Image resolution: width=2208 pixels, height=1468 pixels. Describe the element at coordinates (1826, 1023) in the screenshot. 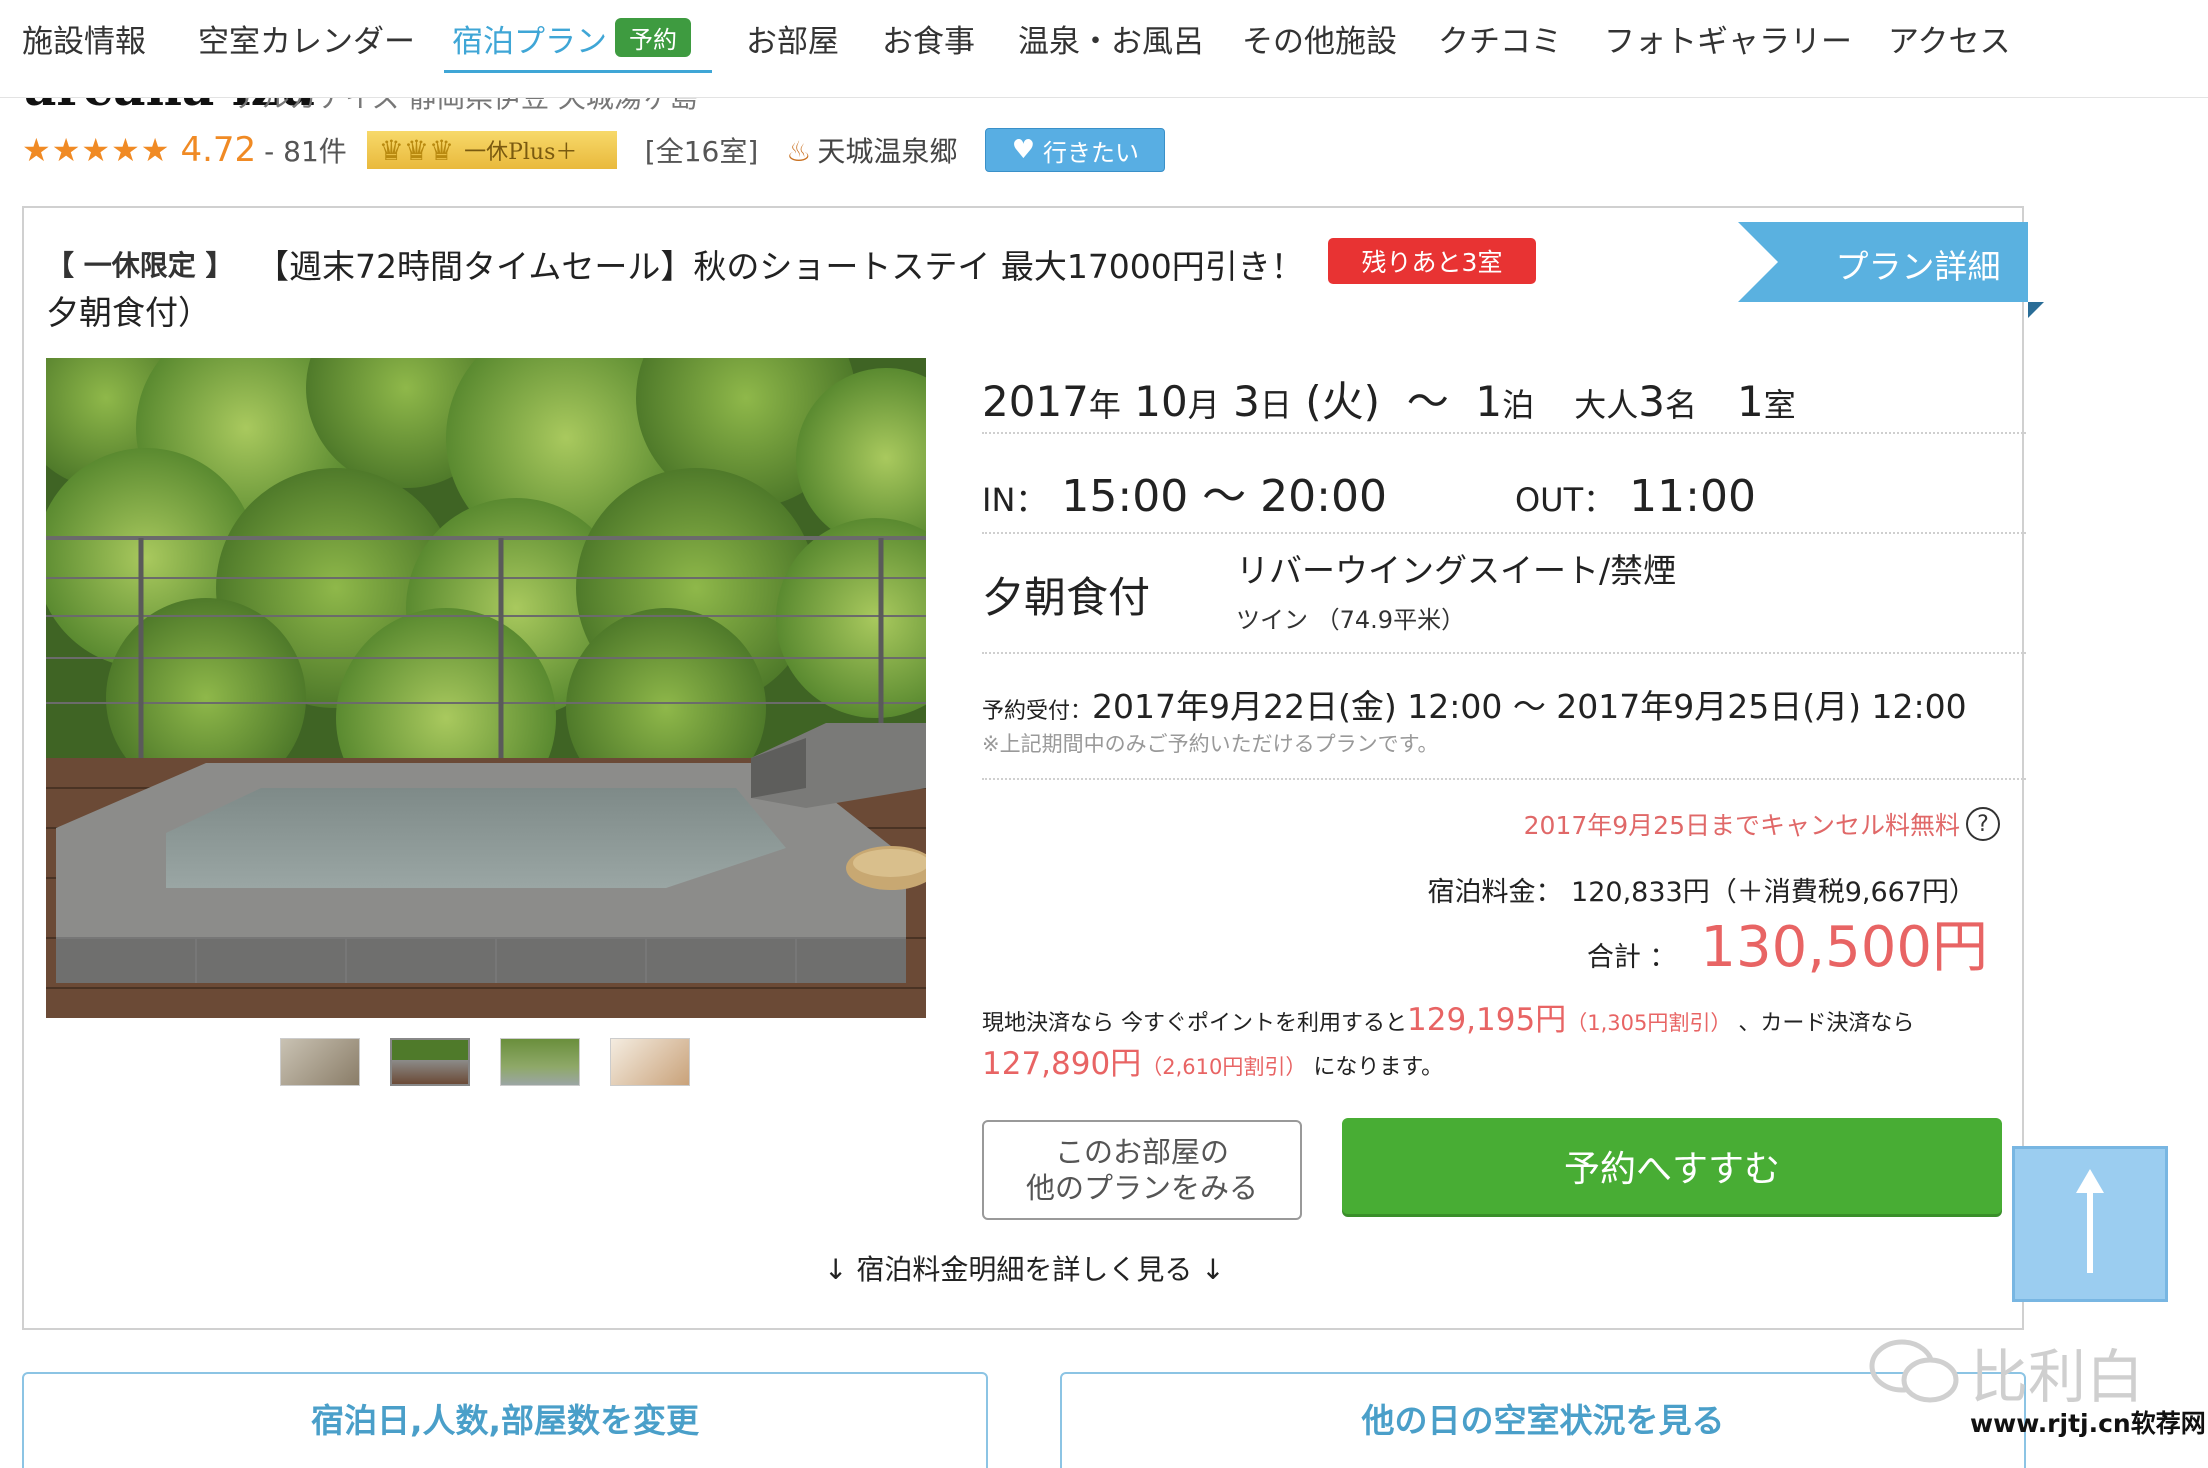

I see `point-text-2: 、カード決済なら` at that location.